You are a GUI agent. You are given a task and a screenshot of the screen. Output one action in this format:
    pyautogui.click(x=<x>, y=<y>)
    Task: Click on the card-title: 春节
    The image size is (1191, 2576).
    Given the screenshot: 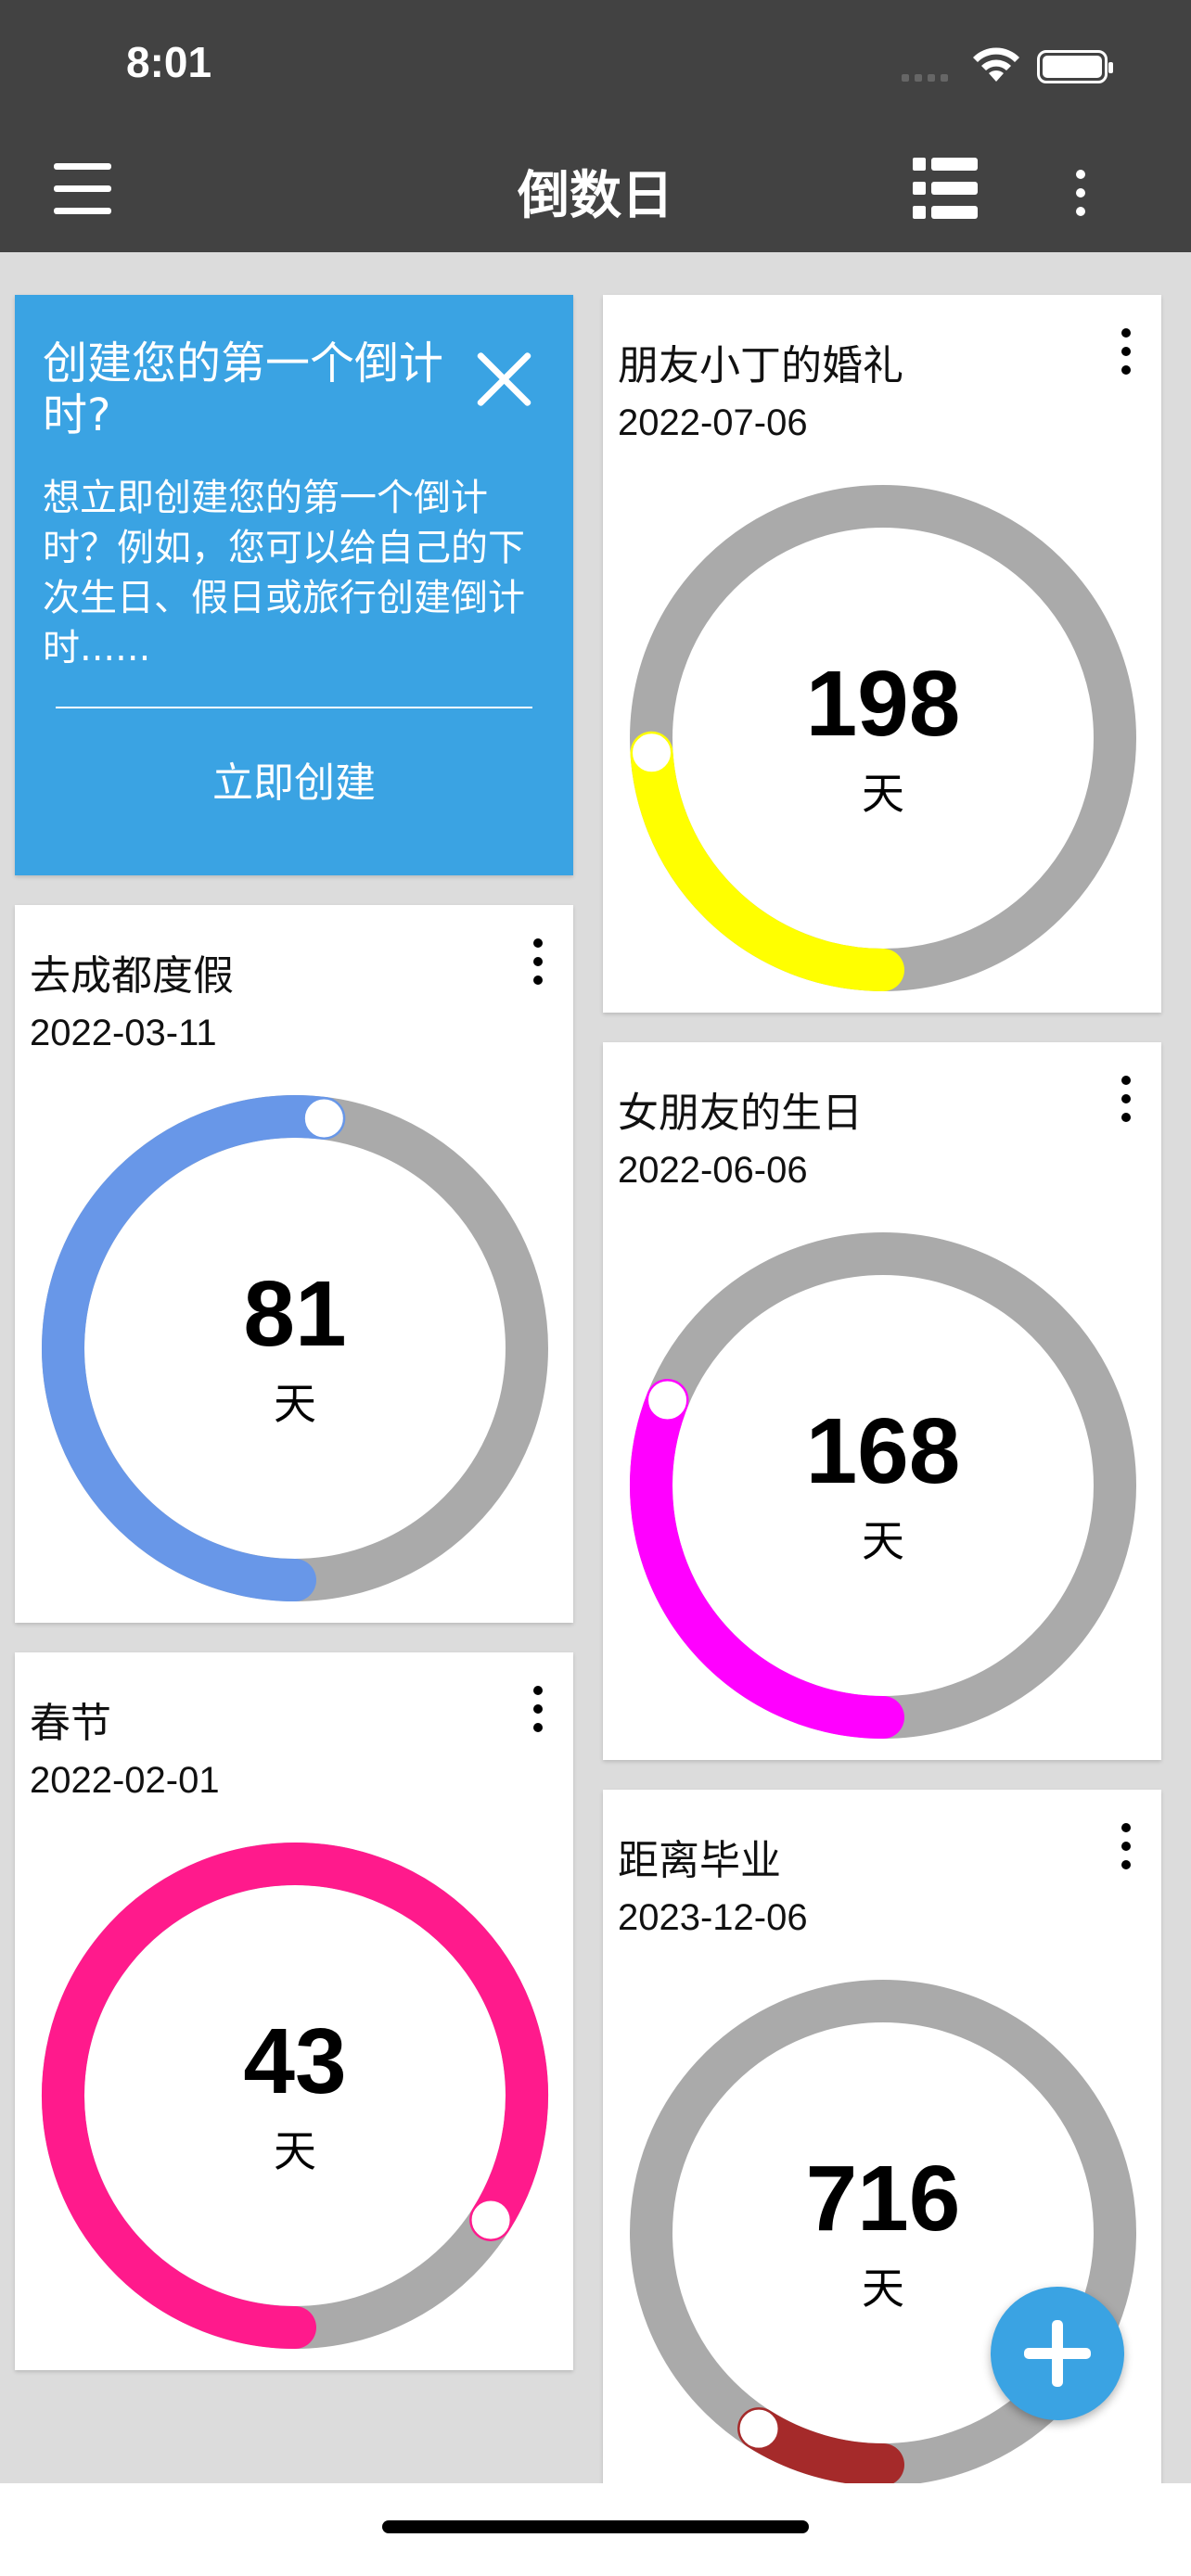 What is the action you would take?
    pyautogui.click(x=70, y=1724)
    